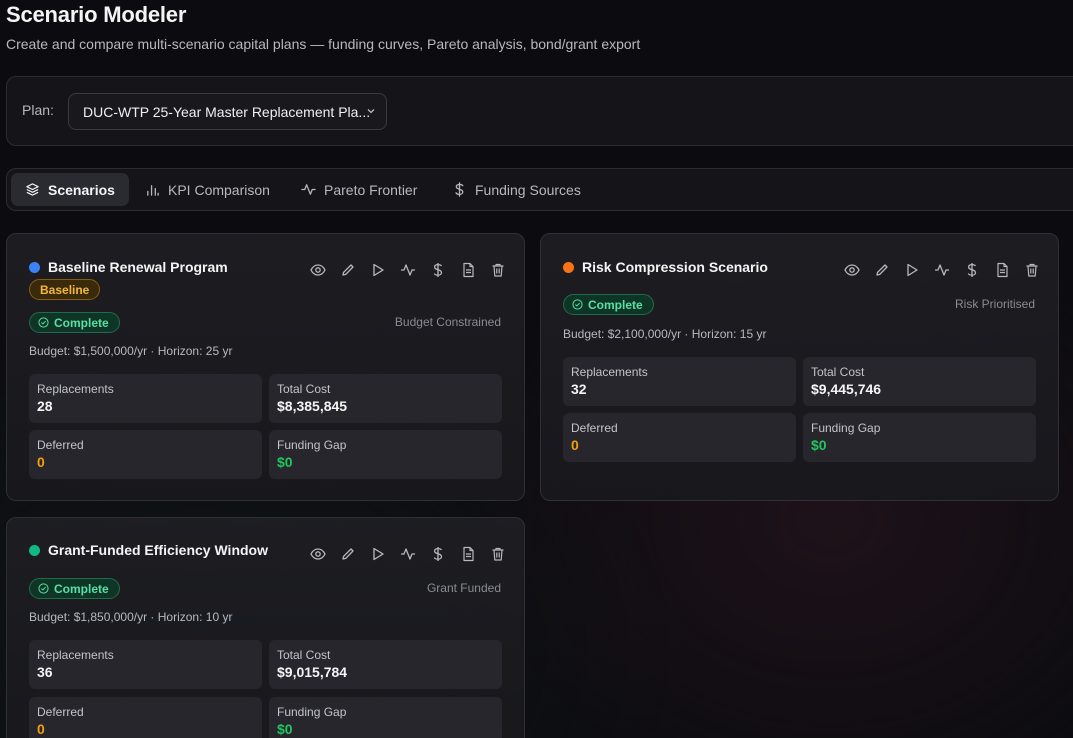 This screenshot has width=1073, height=738. I want to click on budget-horizon: Budget: $1,850,000/yr · Horizon: 10 yr, so click(131, 617).